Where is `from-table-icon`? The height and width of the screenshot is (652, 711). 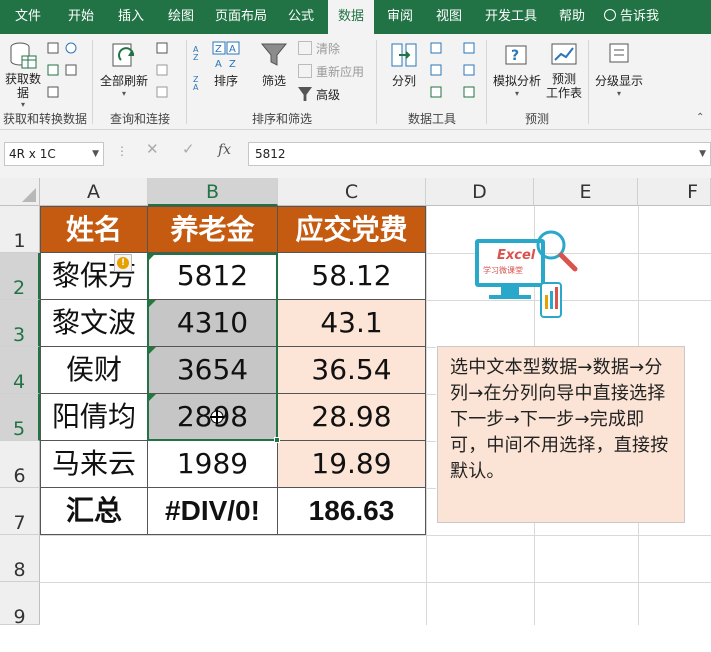 from-table-icon is located at coordinates (53, 70).